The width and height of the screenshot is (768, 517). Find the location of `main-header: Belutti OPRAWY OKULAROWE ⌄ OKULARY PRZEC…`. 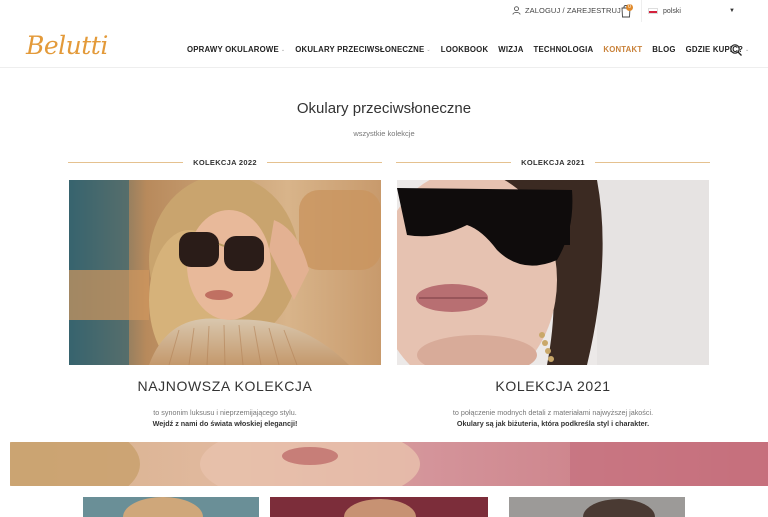

main-header: Belutti OPRAWY OKULAROWE ⌄ OKULARY PRZEC… is located at coordinates (384, 46).